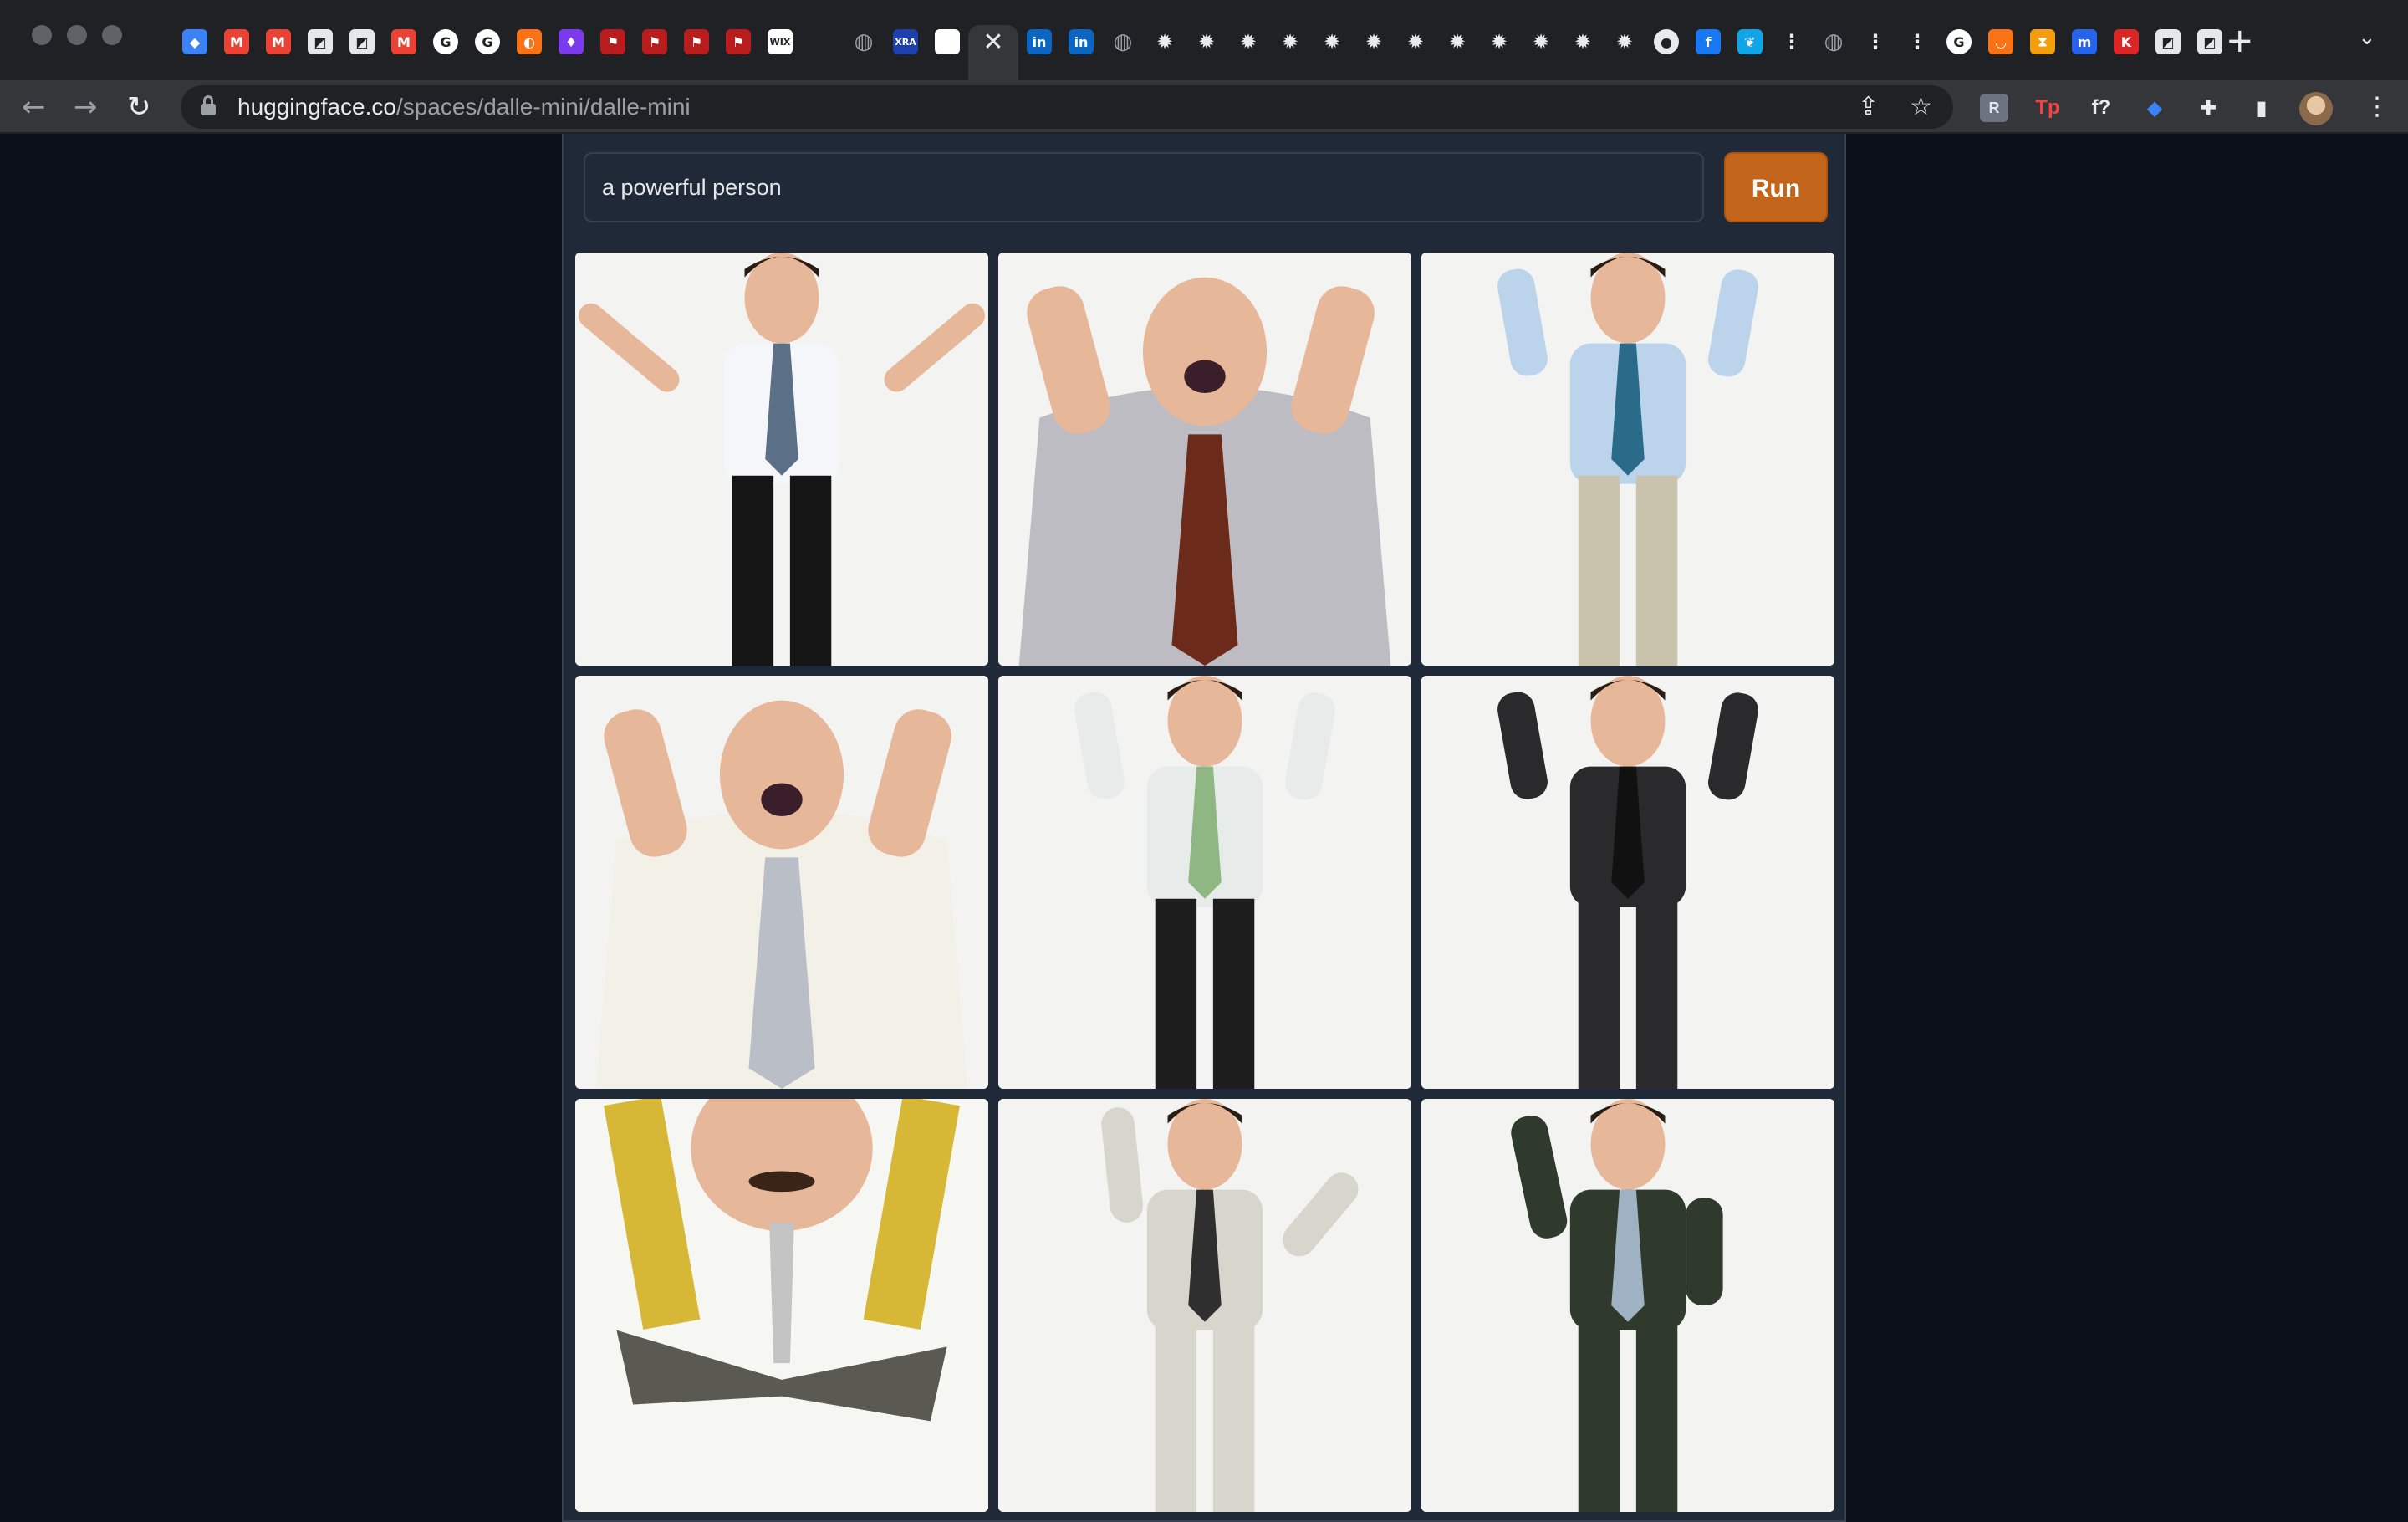 The image size is (2408, 1522). What do you see at coordinates (2043, 42) in the screenshot?
I see `browser-tab: ⧗` at bounding box center [2043, 42].